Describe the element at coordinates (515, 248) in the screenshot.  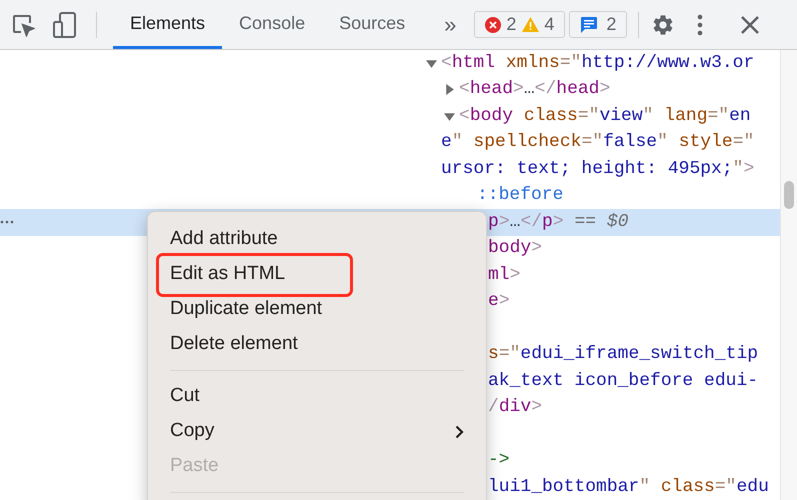
I see `dom-node-line: body>` at that location.